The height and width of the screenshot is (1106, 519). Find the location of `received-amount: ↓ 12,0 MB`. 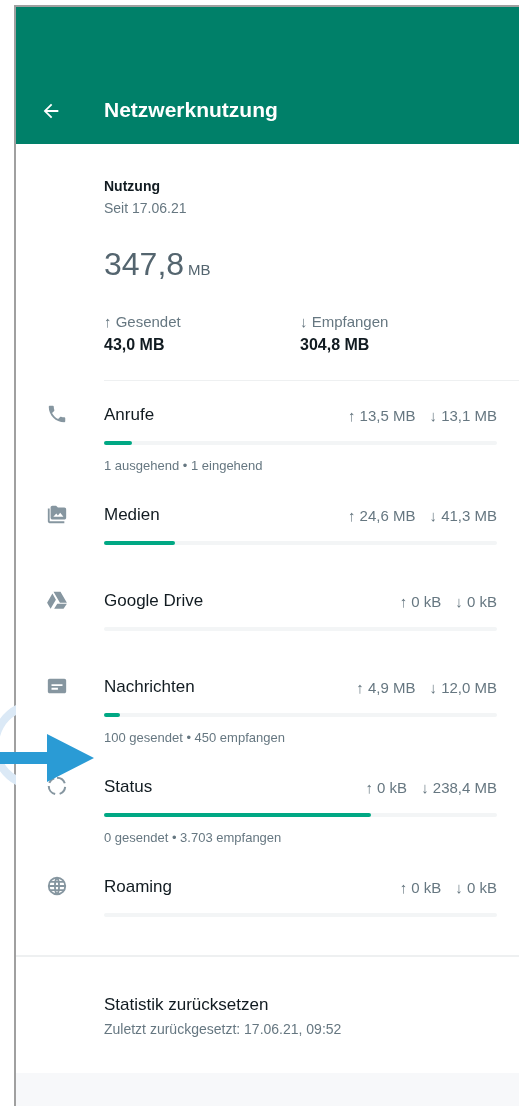

received-amount: ↓ 12,0 MB is located at coordinates (463, 687).